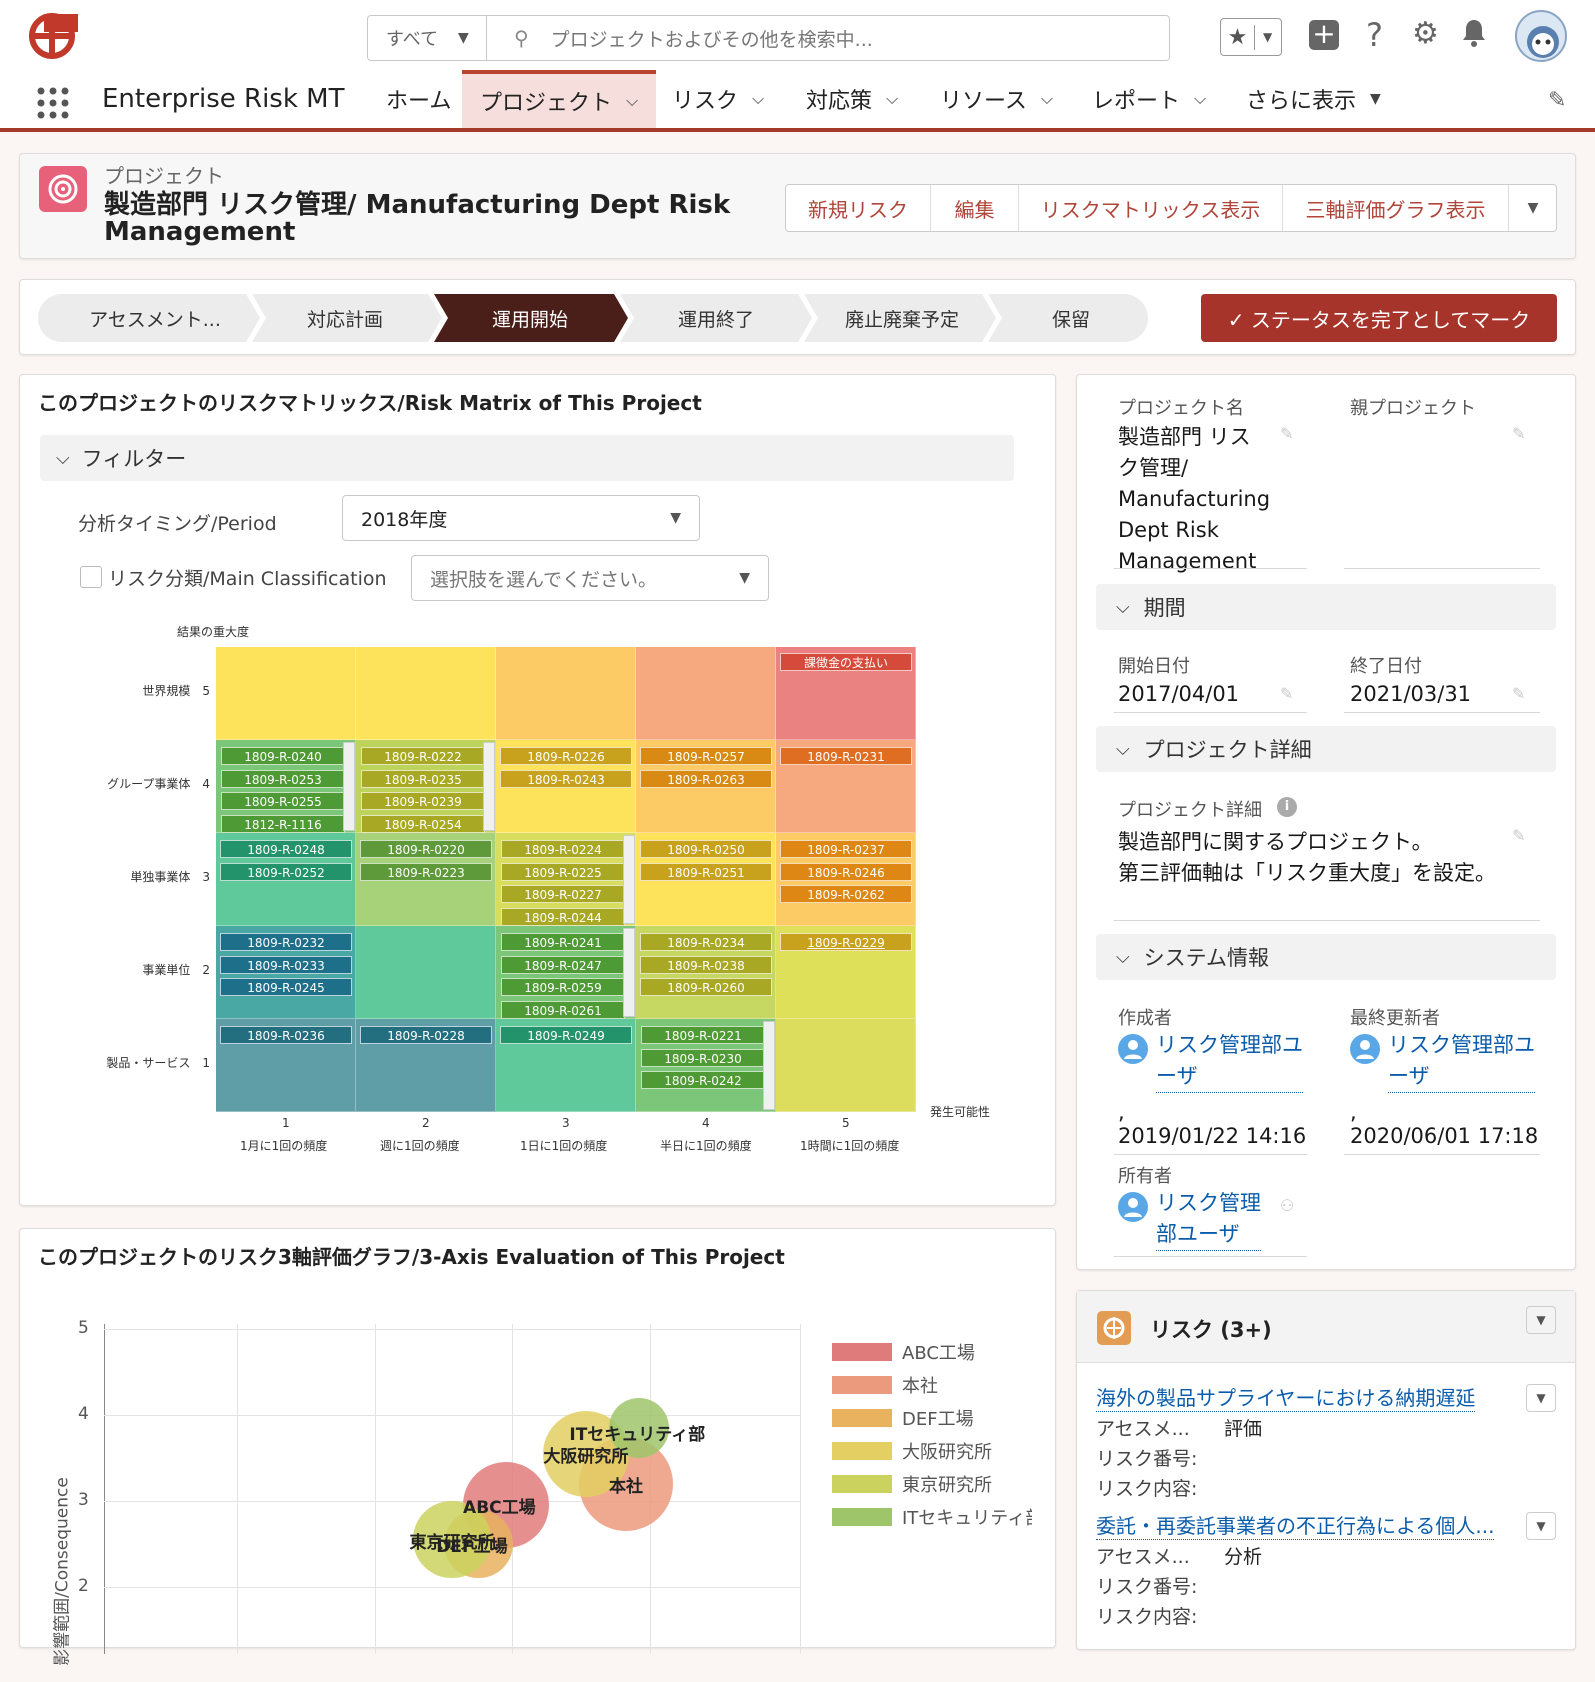  What do you see at coordinates (1313, 99) in the screenshot?
I see `nav-more: さらに表示 ▼` at bounding box center [1313, 99].